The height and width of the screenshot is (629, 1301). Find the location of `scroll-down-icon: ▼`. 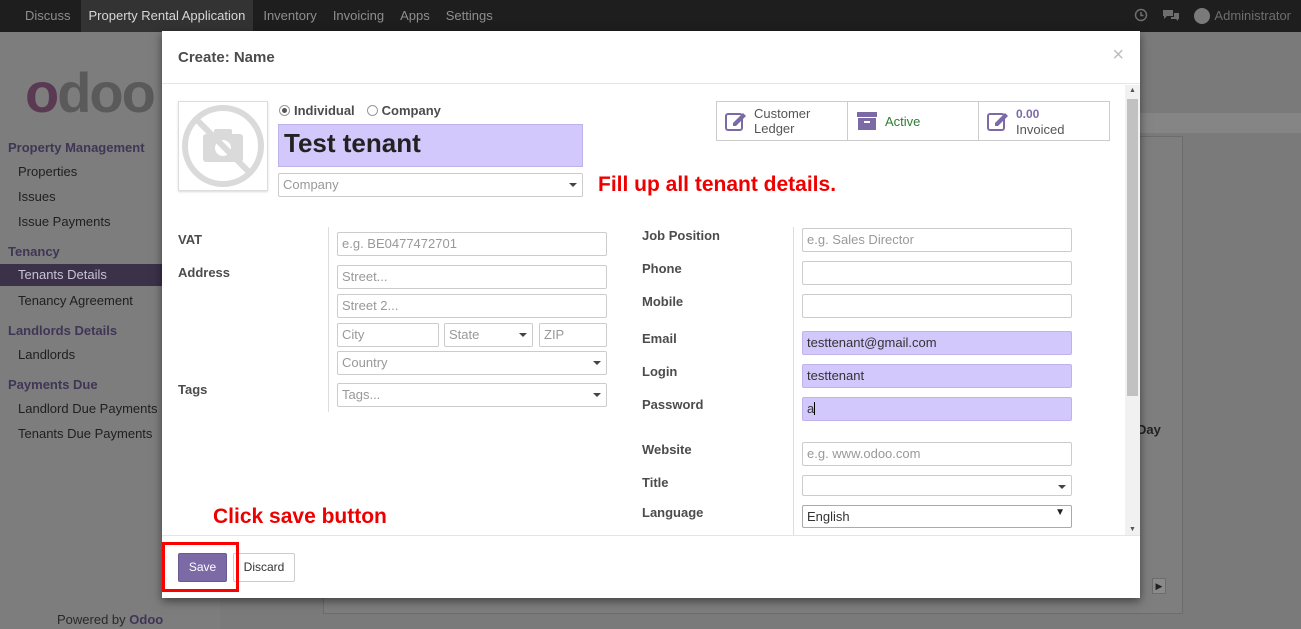

scroll-down-icon: ▼ is located at coordinates (1132, 529).